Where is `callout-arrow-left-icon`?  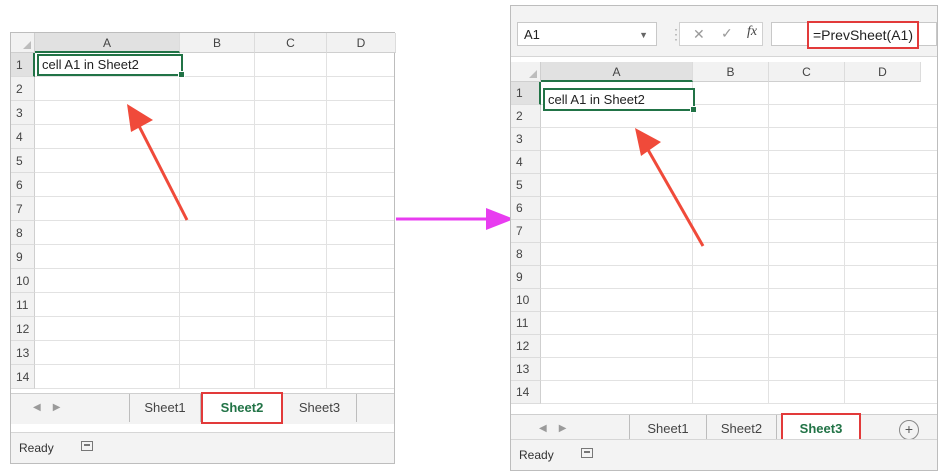
callout-arrow-left-icon is located at coordinates (158, 162).